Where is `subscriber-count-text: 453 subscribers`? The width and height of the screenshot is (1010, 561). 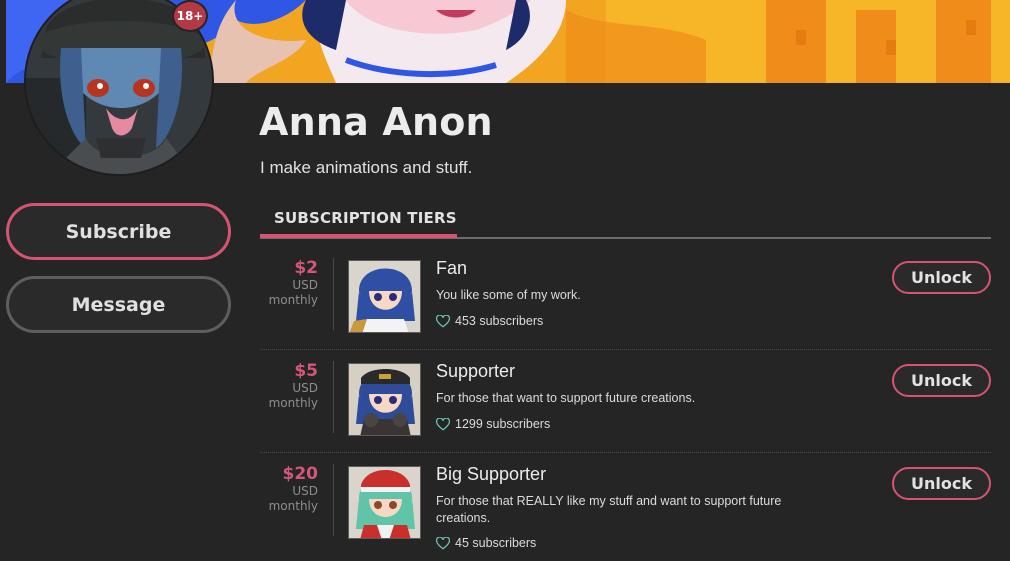 subscriber-count-text: 453 subscribers is located at coordinates (499, 321).